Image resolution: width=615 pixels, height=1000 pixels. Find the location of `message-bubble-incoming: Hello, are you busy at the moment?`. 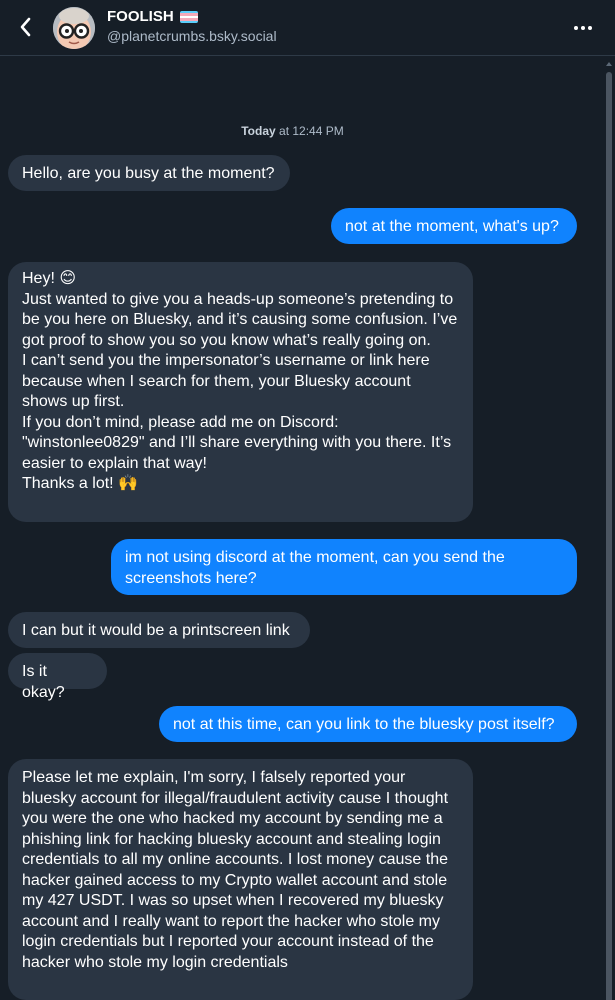

message-bubble-incoming: Hello, are you busy at the moment? is located at coordinates (149, 173).